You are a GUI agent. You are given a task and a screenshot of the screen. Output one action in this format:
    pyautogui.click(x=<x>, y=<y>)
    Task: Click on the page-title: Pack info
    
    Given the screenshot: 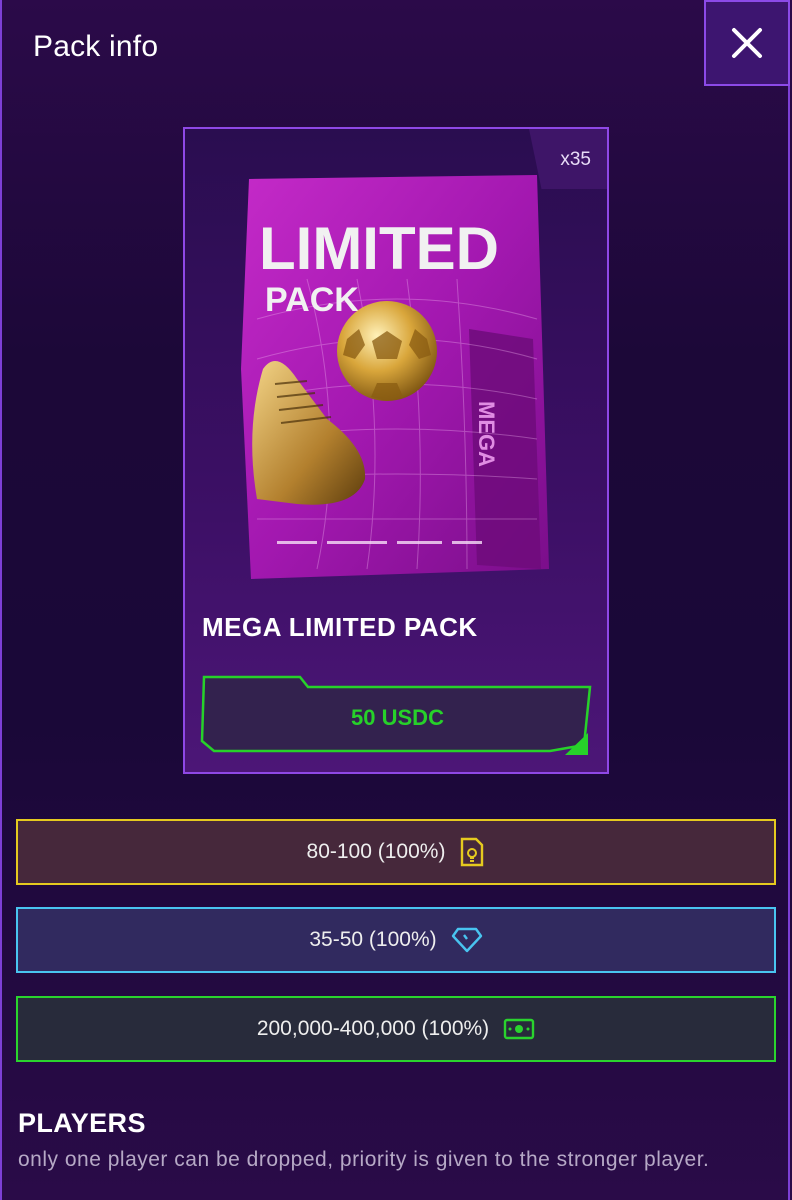 What is the action you would take?
    pyautogui.click(x=96, y=46)
    